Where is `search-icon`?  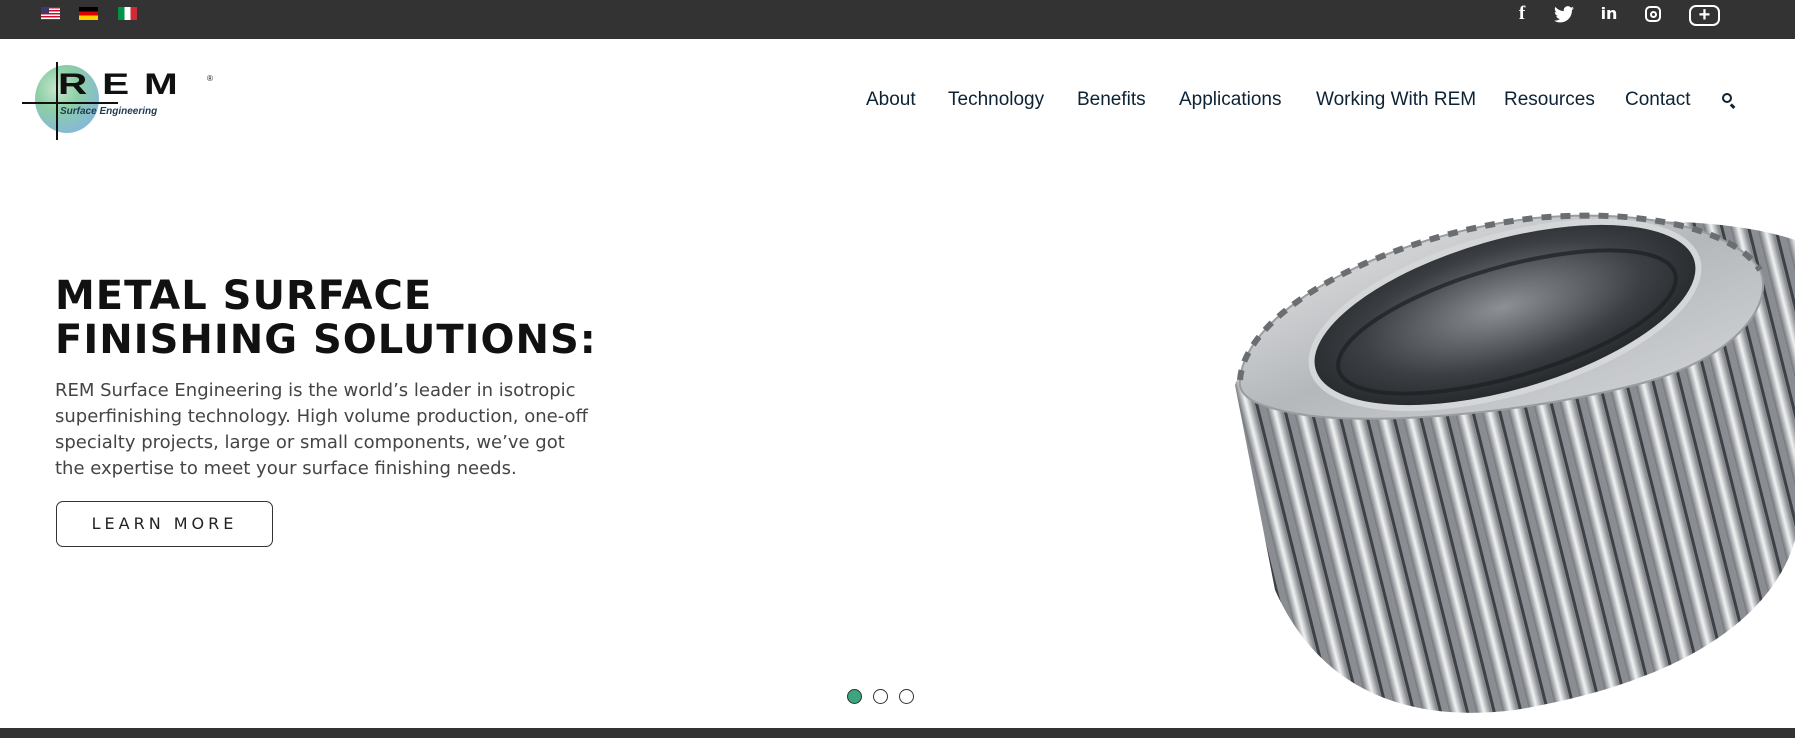 search-icon is located at coordinates (1729, 101).